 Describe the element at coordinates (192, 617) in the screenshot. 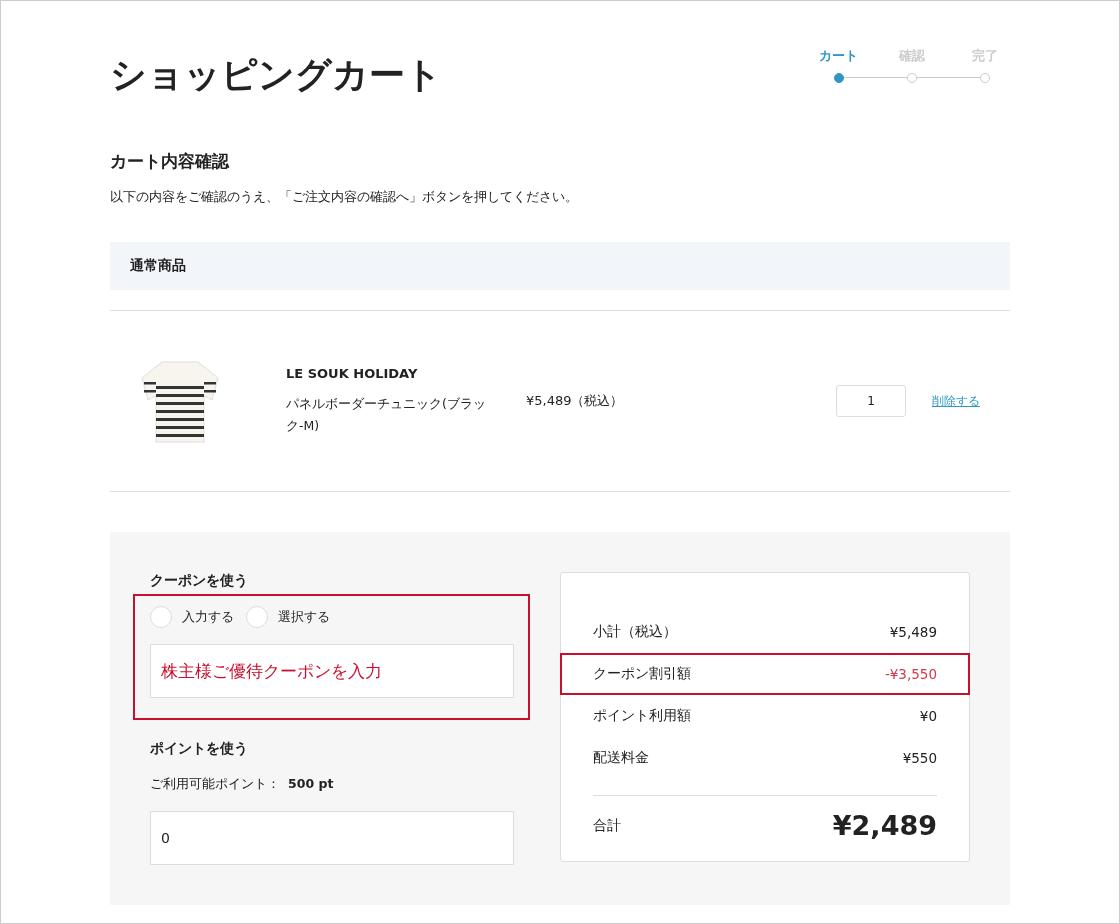

I see `radio-option: 入力する` at that location.